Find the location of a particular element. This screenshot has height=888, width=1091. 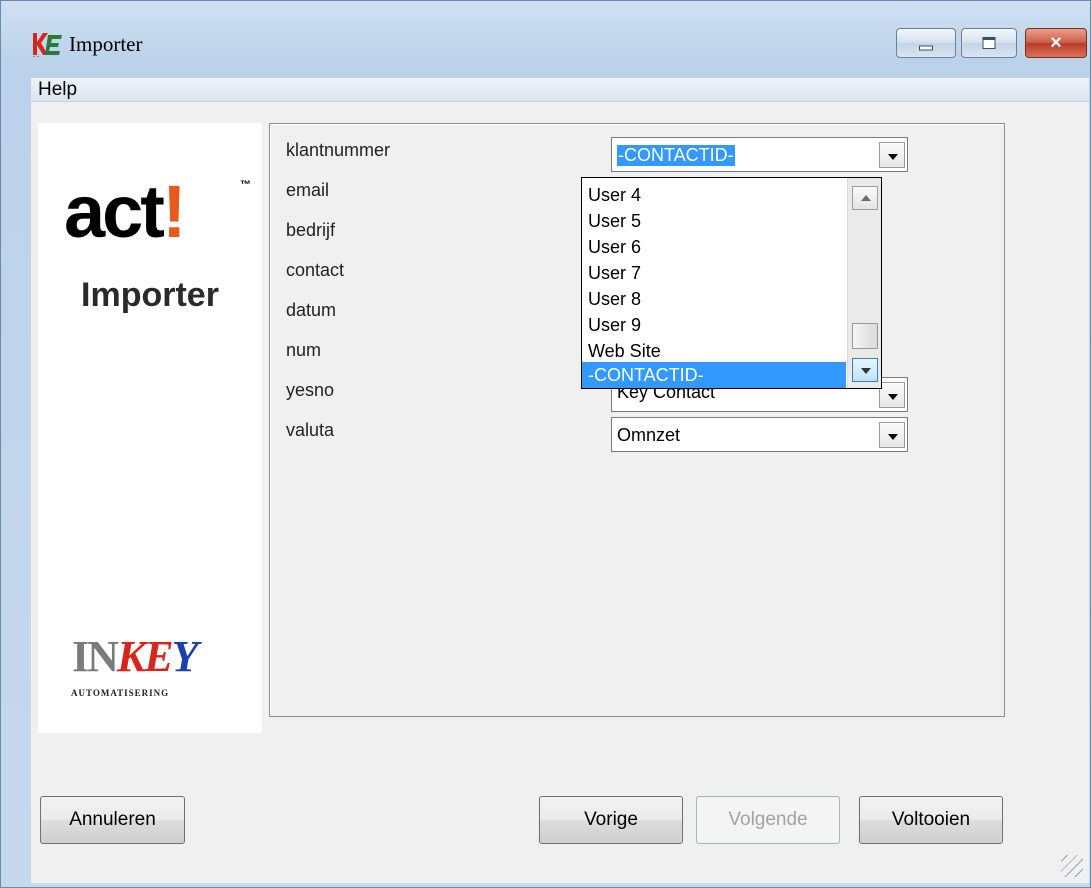

list-item: User 9 is located at coordinates (714, 325).